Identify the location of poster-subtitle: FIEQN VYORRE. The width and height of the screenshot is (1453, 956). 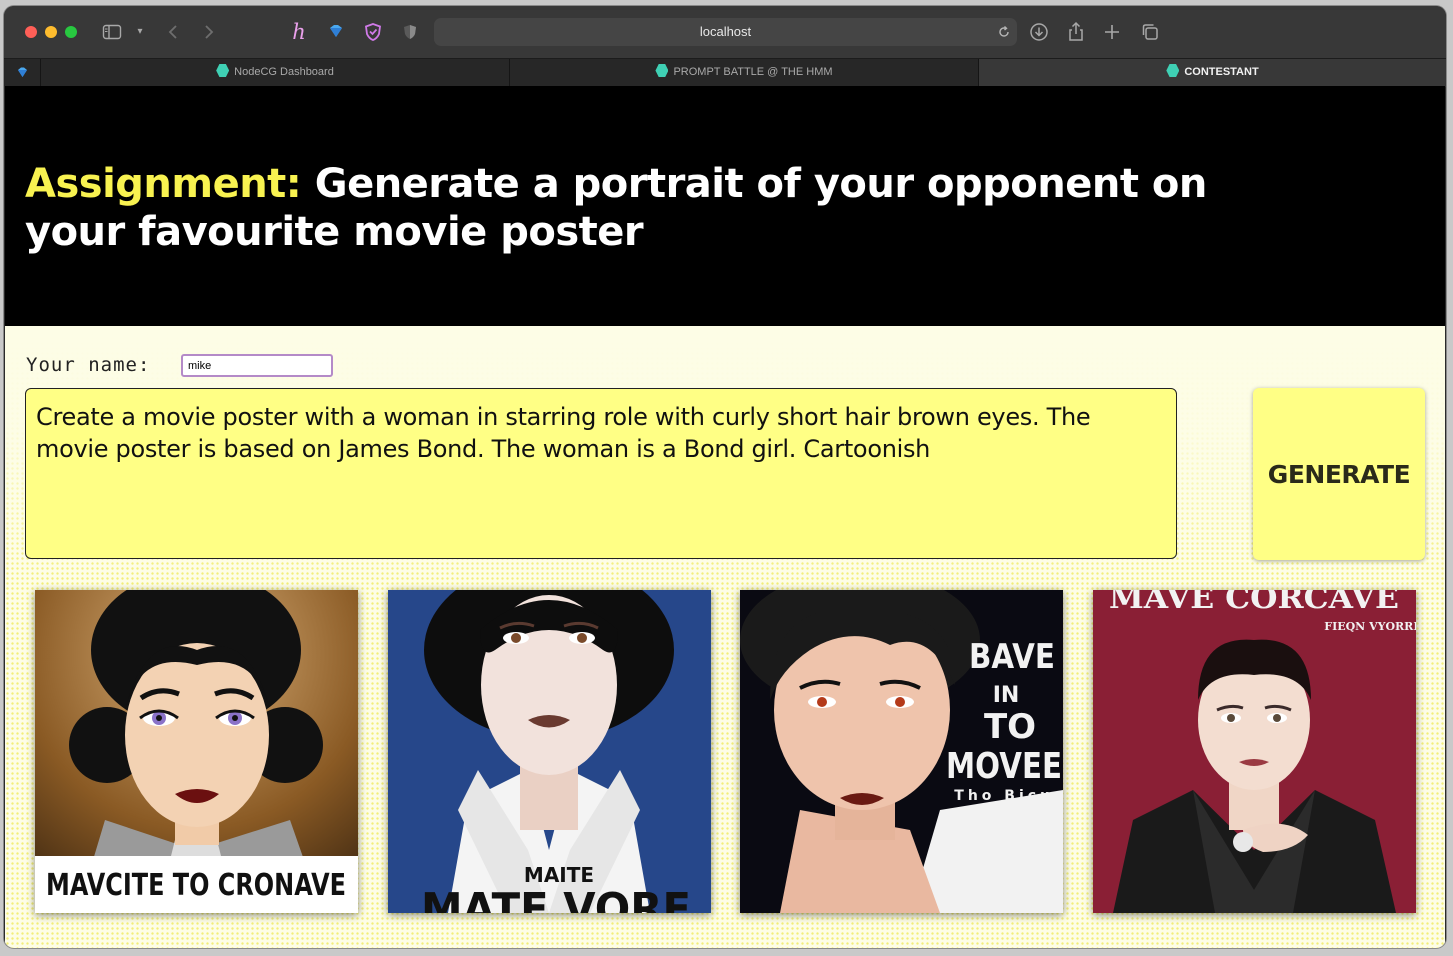
(1370, 626).